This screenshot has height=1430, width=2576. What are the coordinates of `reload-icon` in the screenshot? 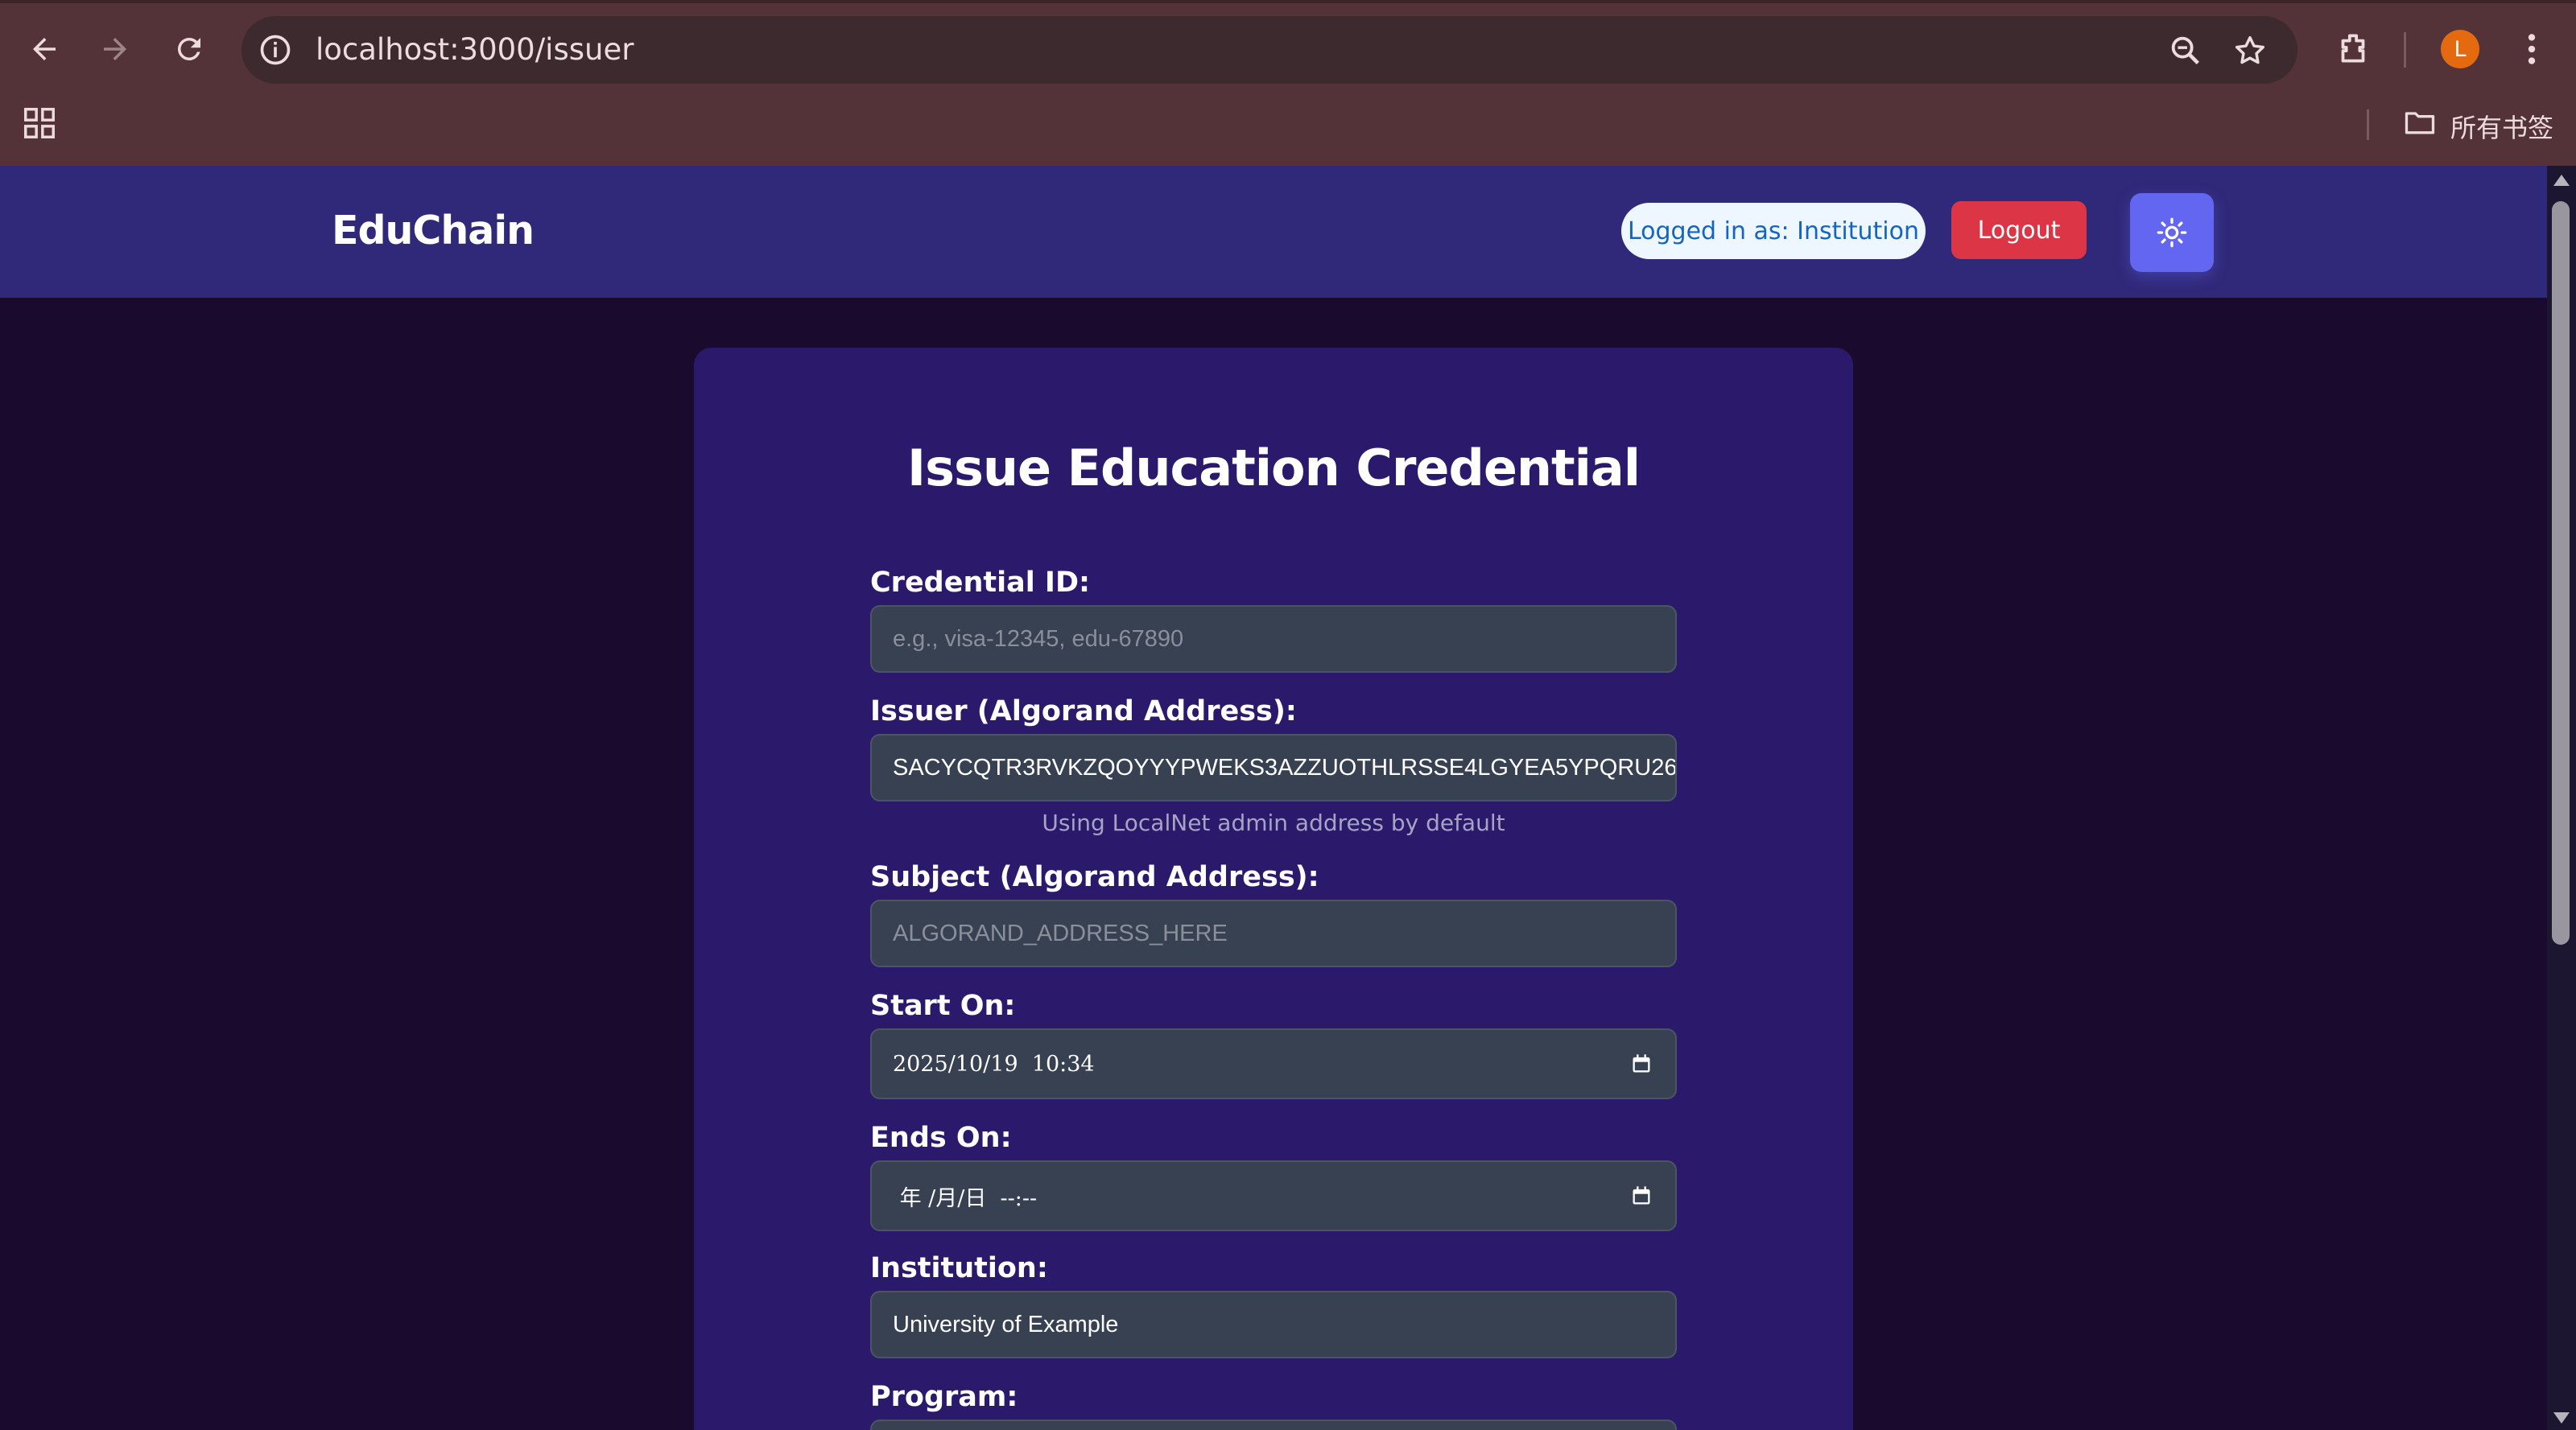 It's located at (188, 48).